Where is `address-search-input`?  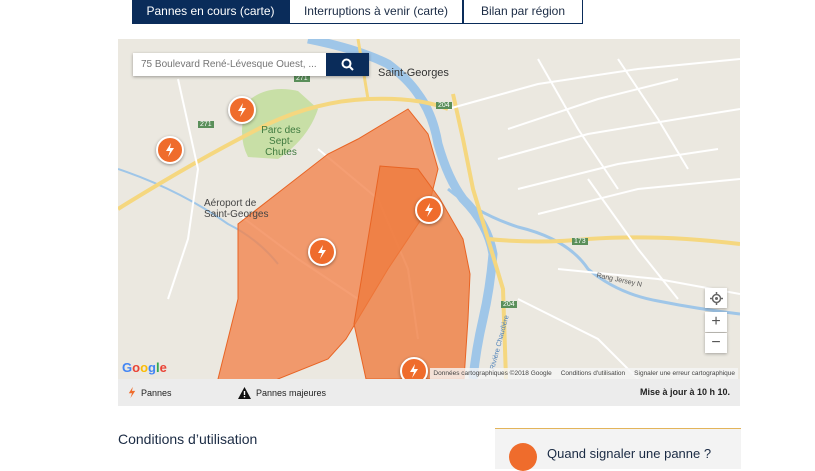
address-search-input is located at coordinates (229, 64).